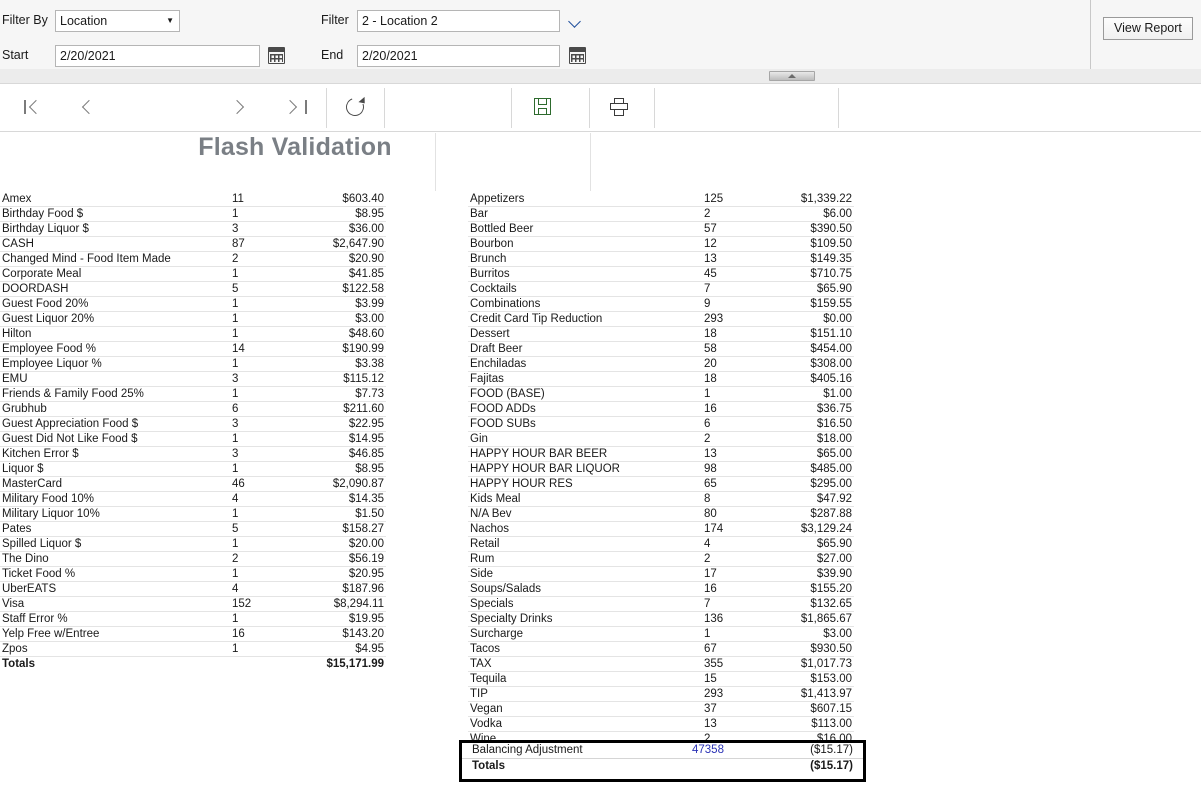 This screenshot has width=1201, height=793. I want to click on end-label: End, so click(332, 55).